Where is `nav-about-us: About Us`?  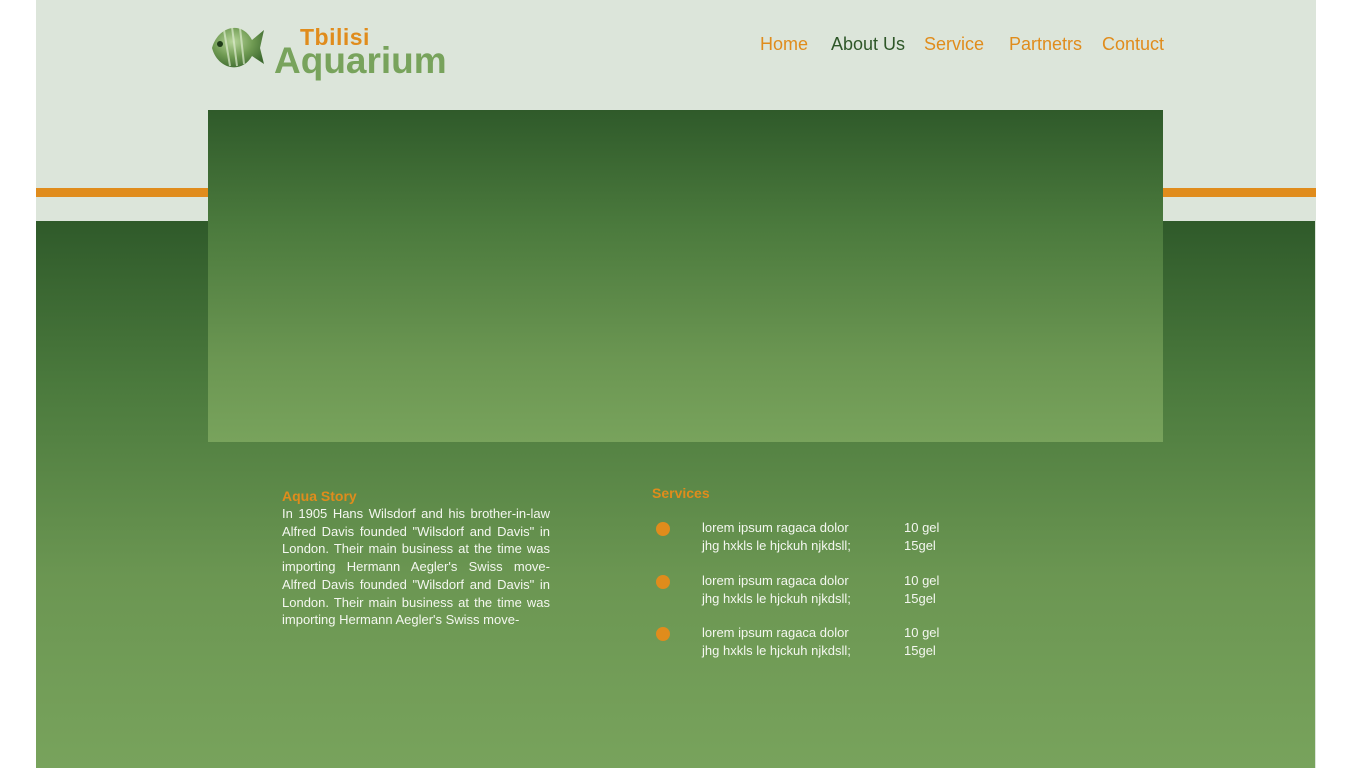
nav-about-us: About Us is located at coordinates (868, 44).